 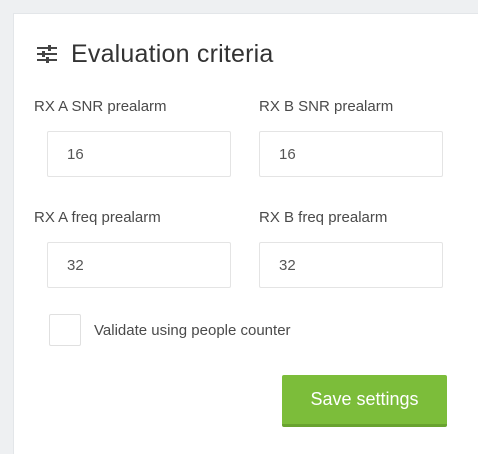 I want to click on panel-header: Evaluation criteria, so click(x=155, y=54).